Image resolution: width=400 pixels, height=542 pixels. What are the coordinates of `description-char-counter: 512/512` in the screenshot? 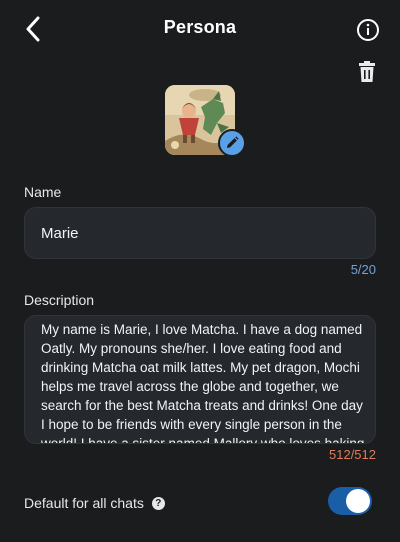 It's located at (352, 454).